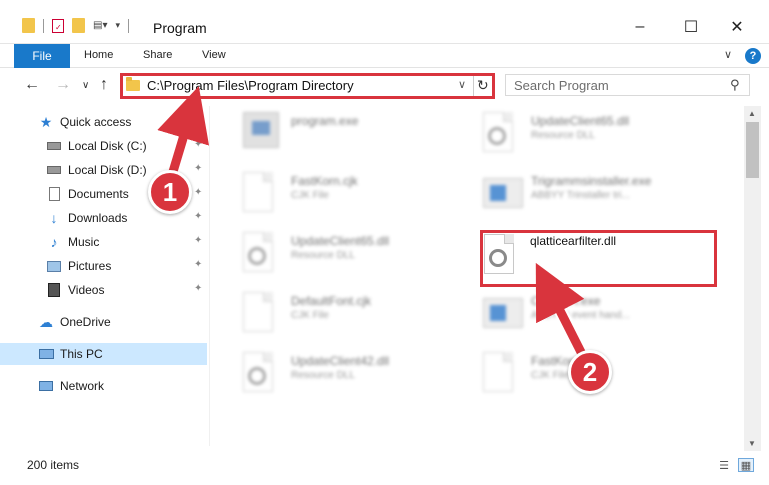 The width and height of the screenshot is (769, 485). I want to click on large-icons-view-icon: ▦, so click(746, 465).